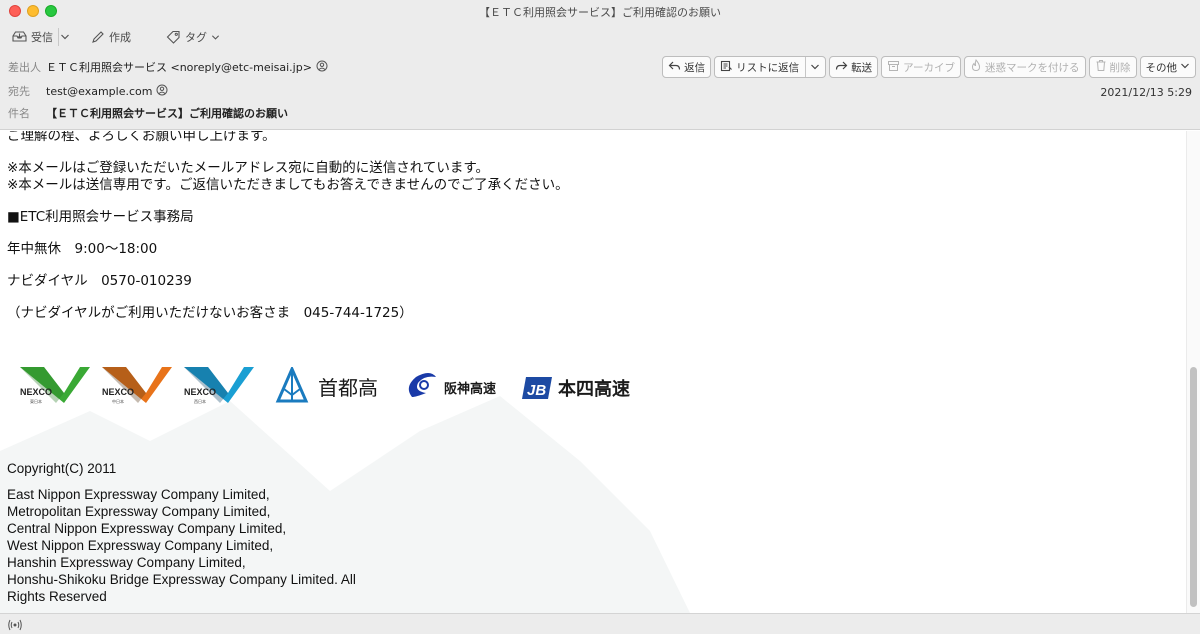  Describe the element at coordinates (976, 67) in the screenshot. I see `flame-icon` at that location.